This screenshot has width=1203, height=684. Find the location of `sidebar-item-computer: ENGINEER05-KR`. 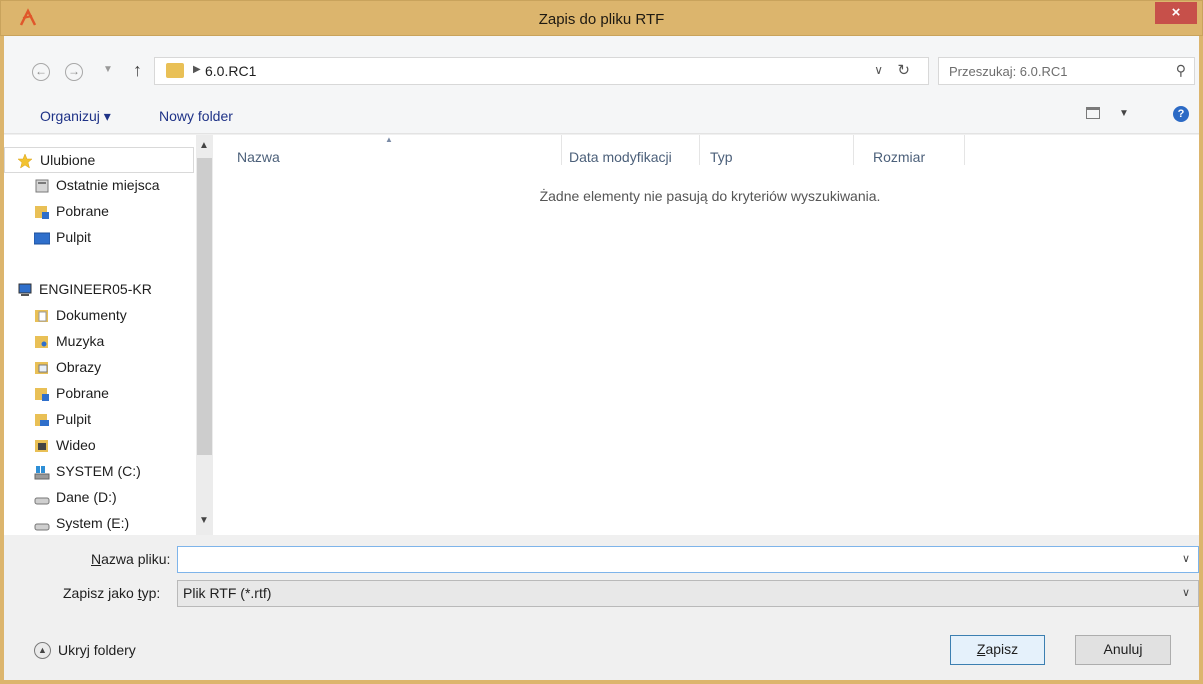

sidebar-item-computer: ENGINEER05-KR is located at coordinates (99, 290).